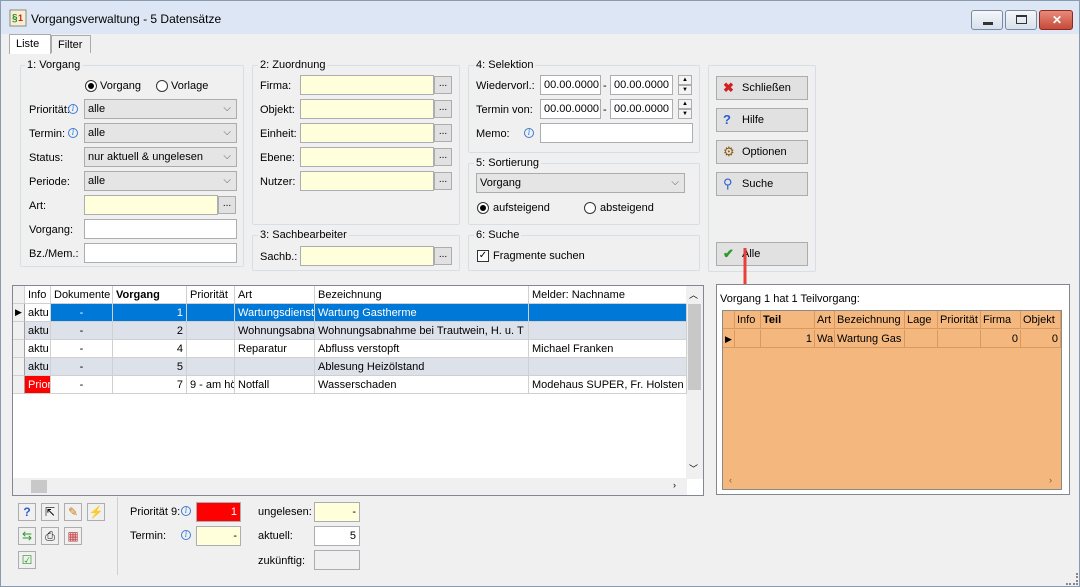  I want to click on prioritaet-select: alle ⌵, so click(160, 109).